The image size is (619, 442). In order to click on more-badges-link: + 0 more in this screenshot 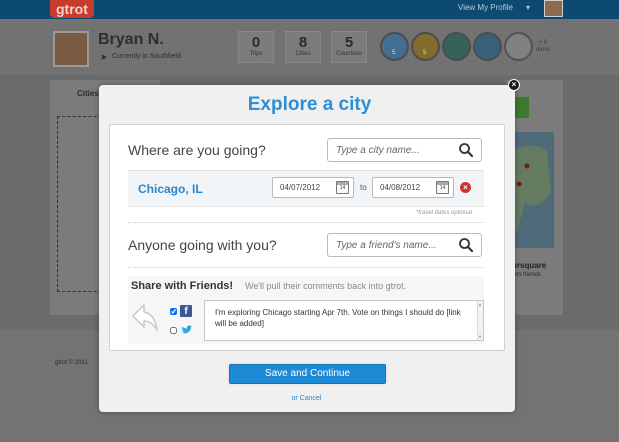, I will do `click(543, 47)`.